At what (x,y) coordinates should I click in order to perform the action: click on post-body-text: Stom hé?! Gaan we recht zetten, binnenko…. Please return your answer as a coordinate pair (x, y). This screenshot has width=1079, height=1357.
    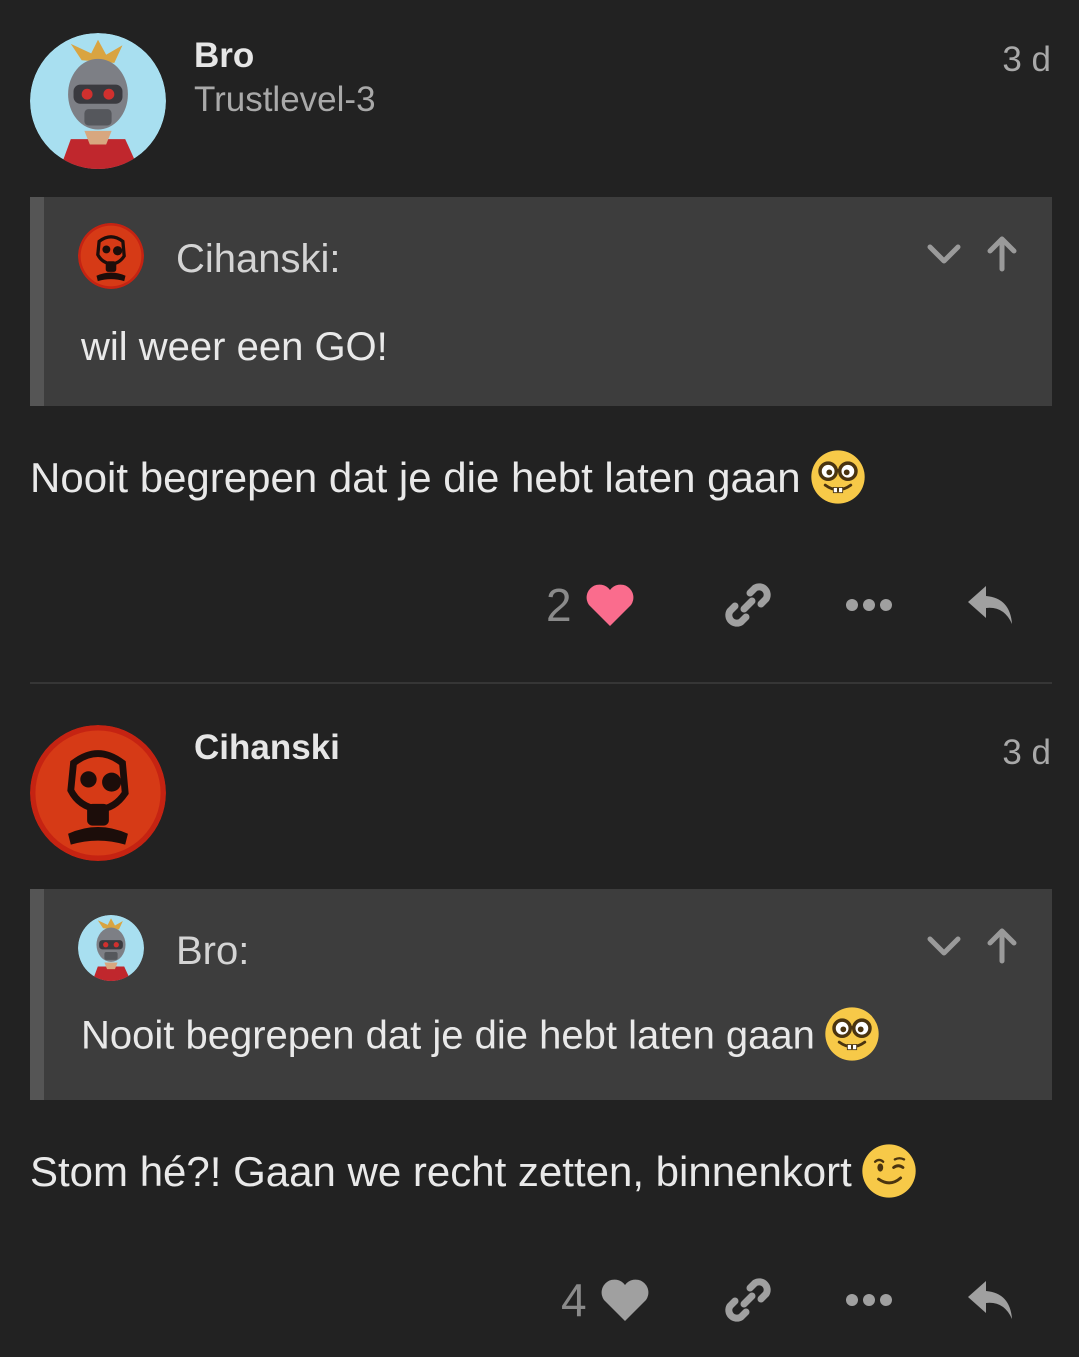
    Looking at the image, I should click on (441, 1172).